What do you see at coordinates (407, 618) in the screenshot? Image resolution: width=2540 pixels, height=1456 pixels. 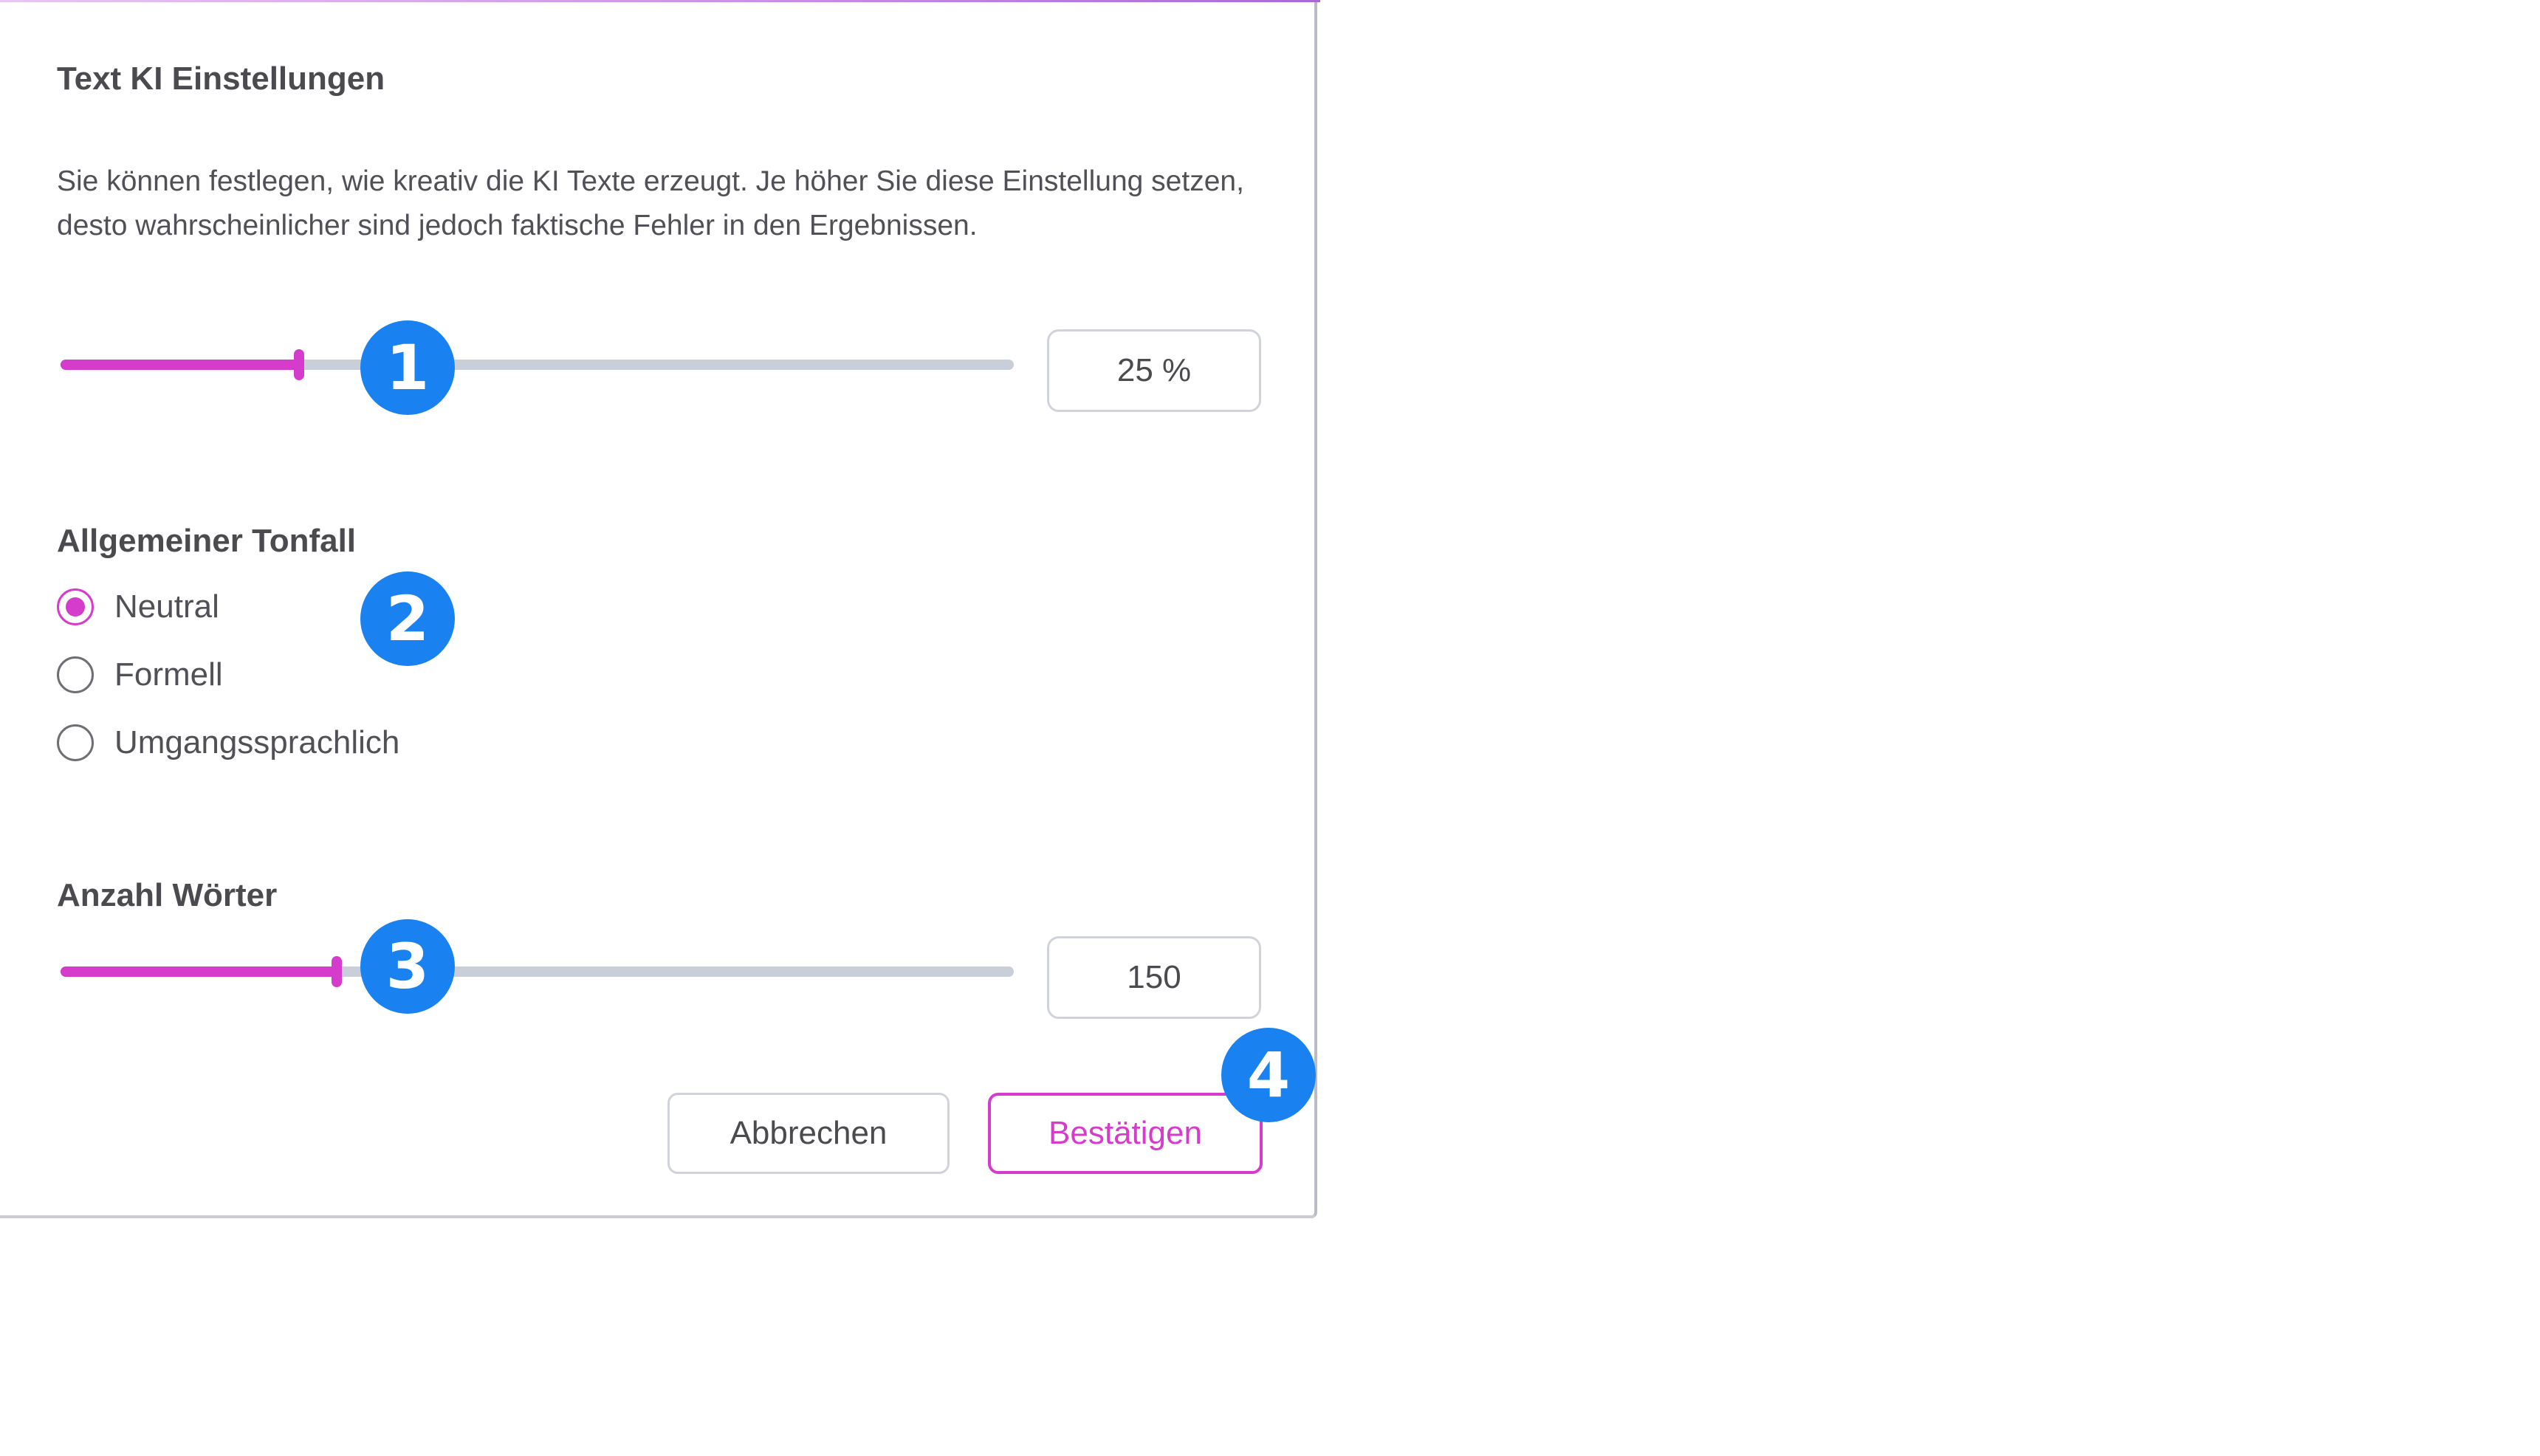 I see `annotation-marker-2: 2` at bounding box center [407, 618].